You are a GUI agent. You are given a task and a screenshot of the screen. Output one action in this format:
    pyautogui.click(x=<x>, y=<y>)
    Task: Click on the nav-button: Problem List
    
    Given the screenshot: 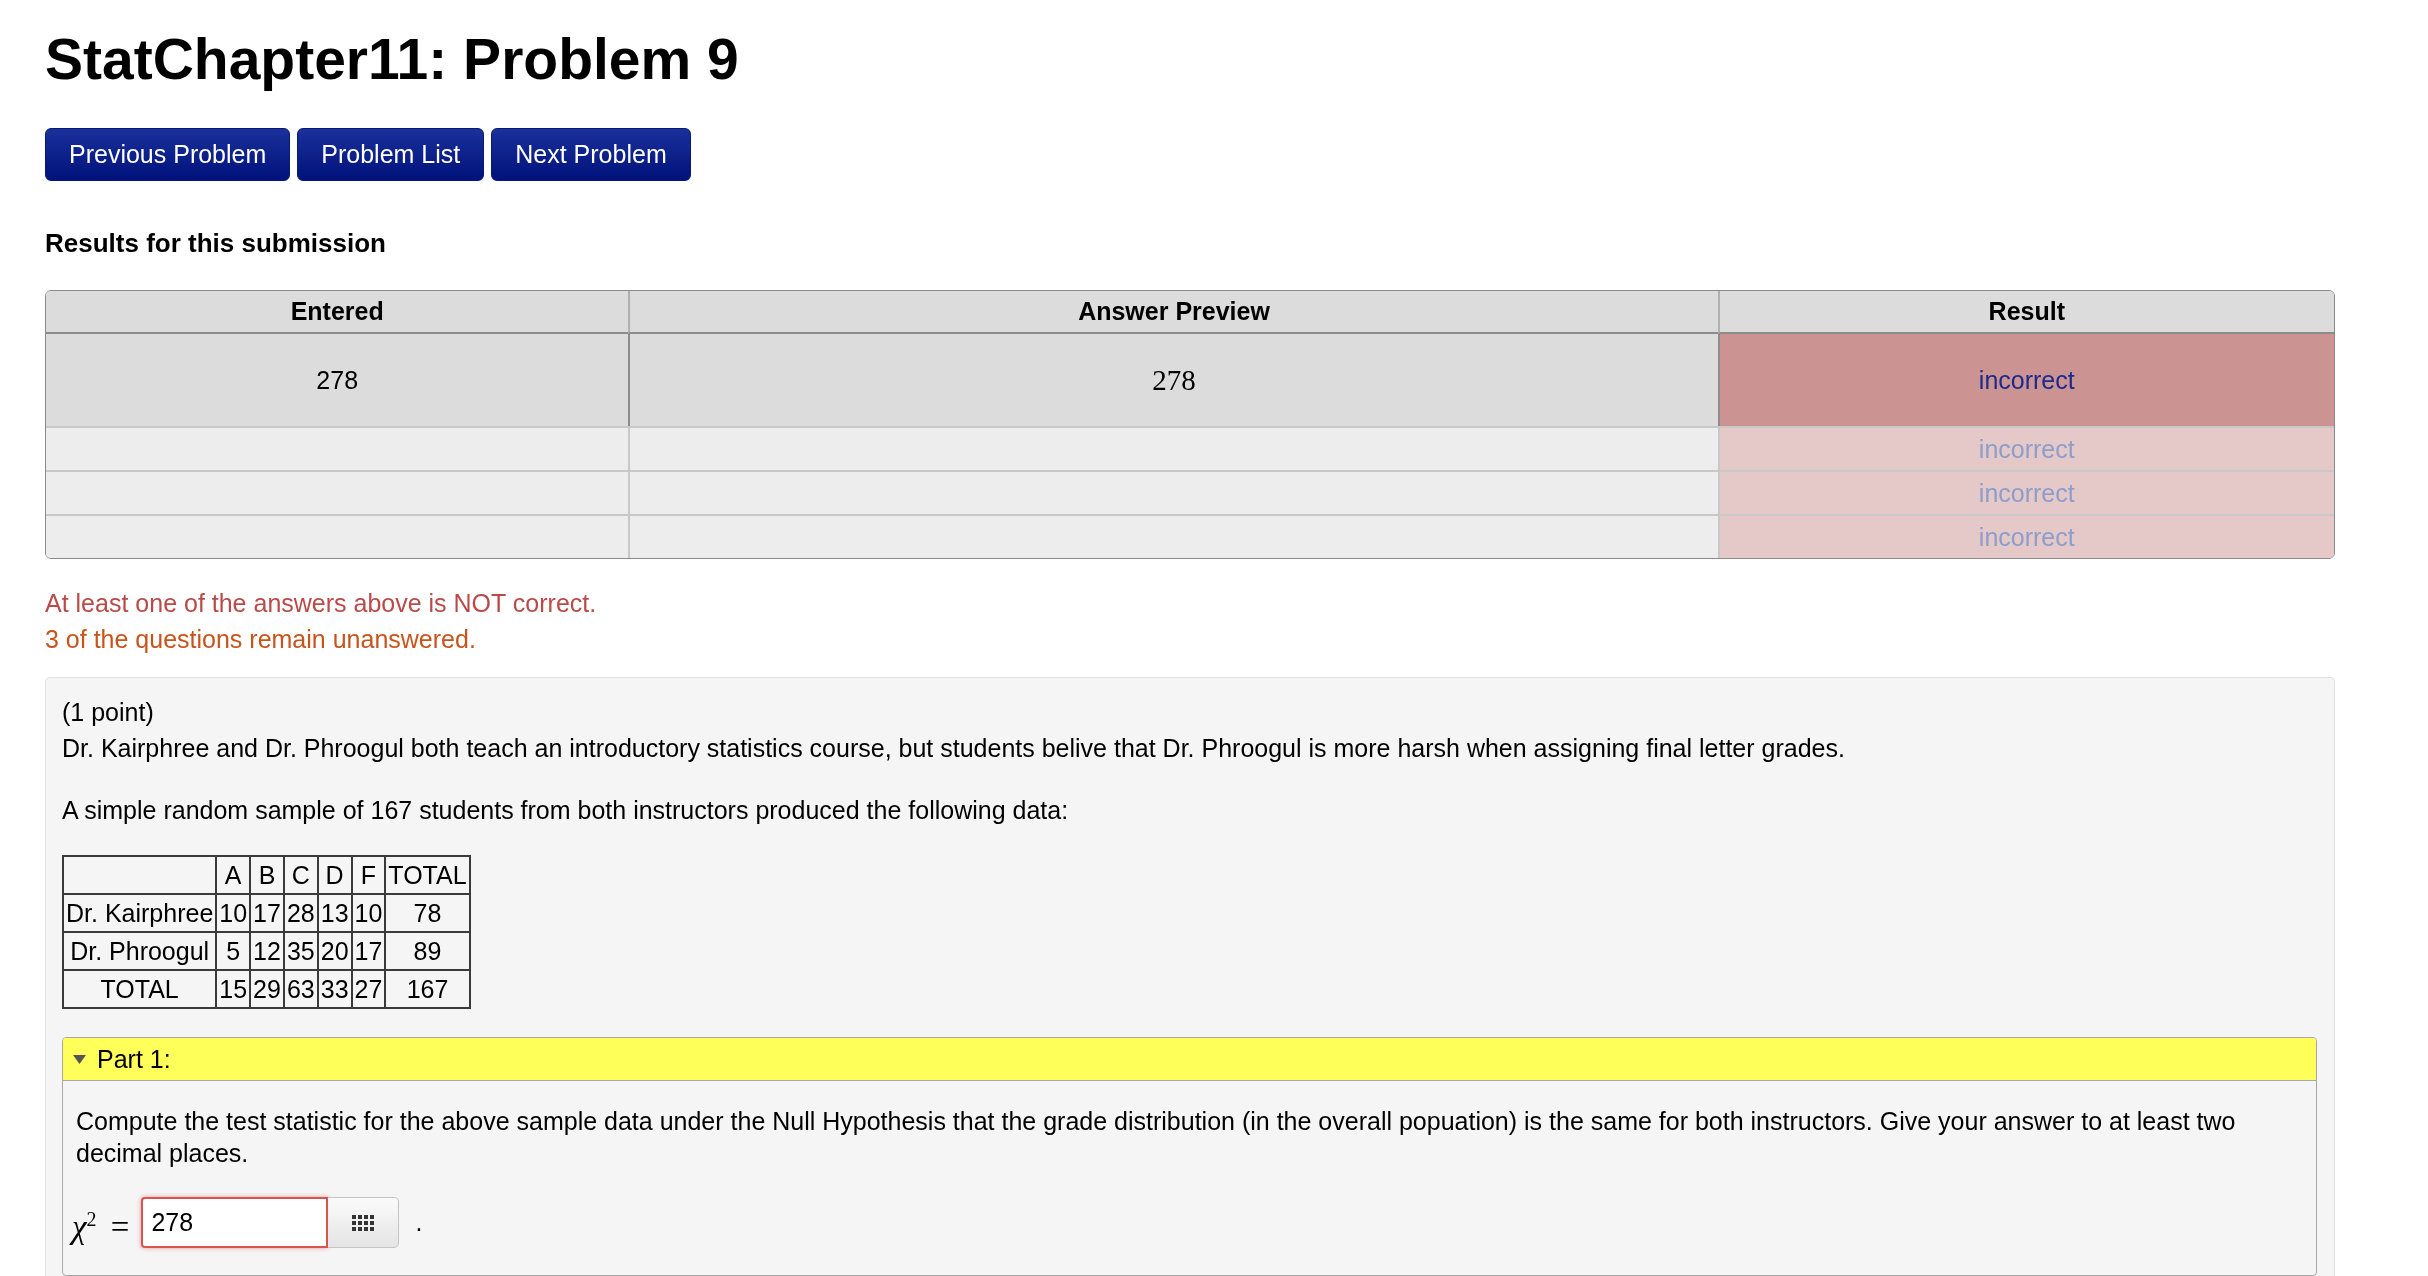 What is the action you would take?
    pyautogui.click(x=391, y=154)
    